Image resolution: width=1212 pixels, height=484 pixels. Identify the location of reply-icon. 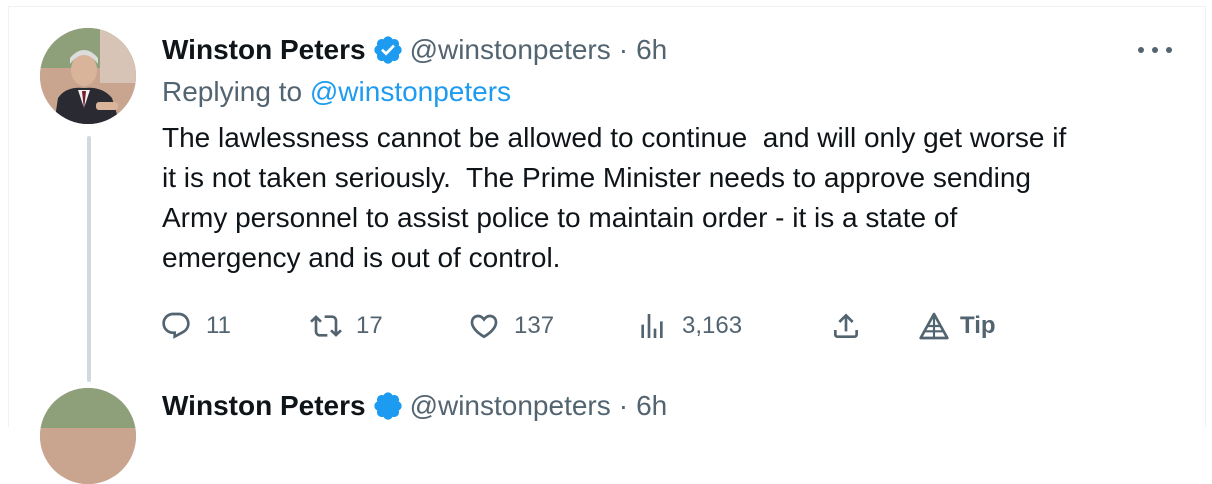
(176, 325).